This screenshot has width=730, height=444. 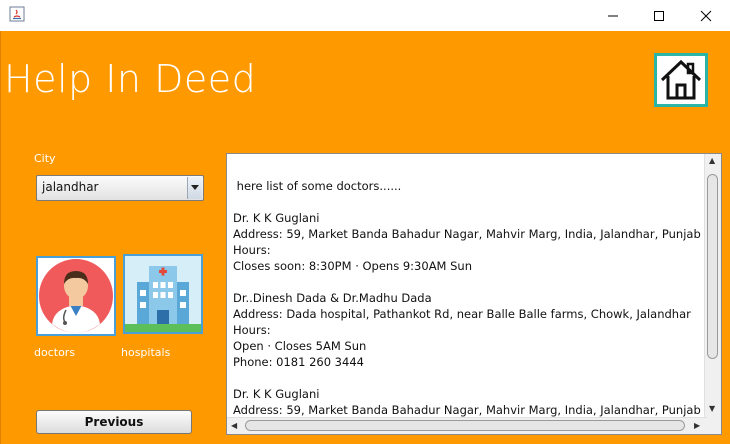 What do you see at coordinates (332, 298) in the screenshot?
I see `result-line: Dr..Dinesh Dada & Dr.Madhu Dada` at bounding box center [332, 298].